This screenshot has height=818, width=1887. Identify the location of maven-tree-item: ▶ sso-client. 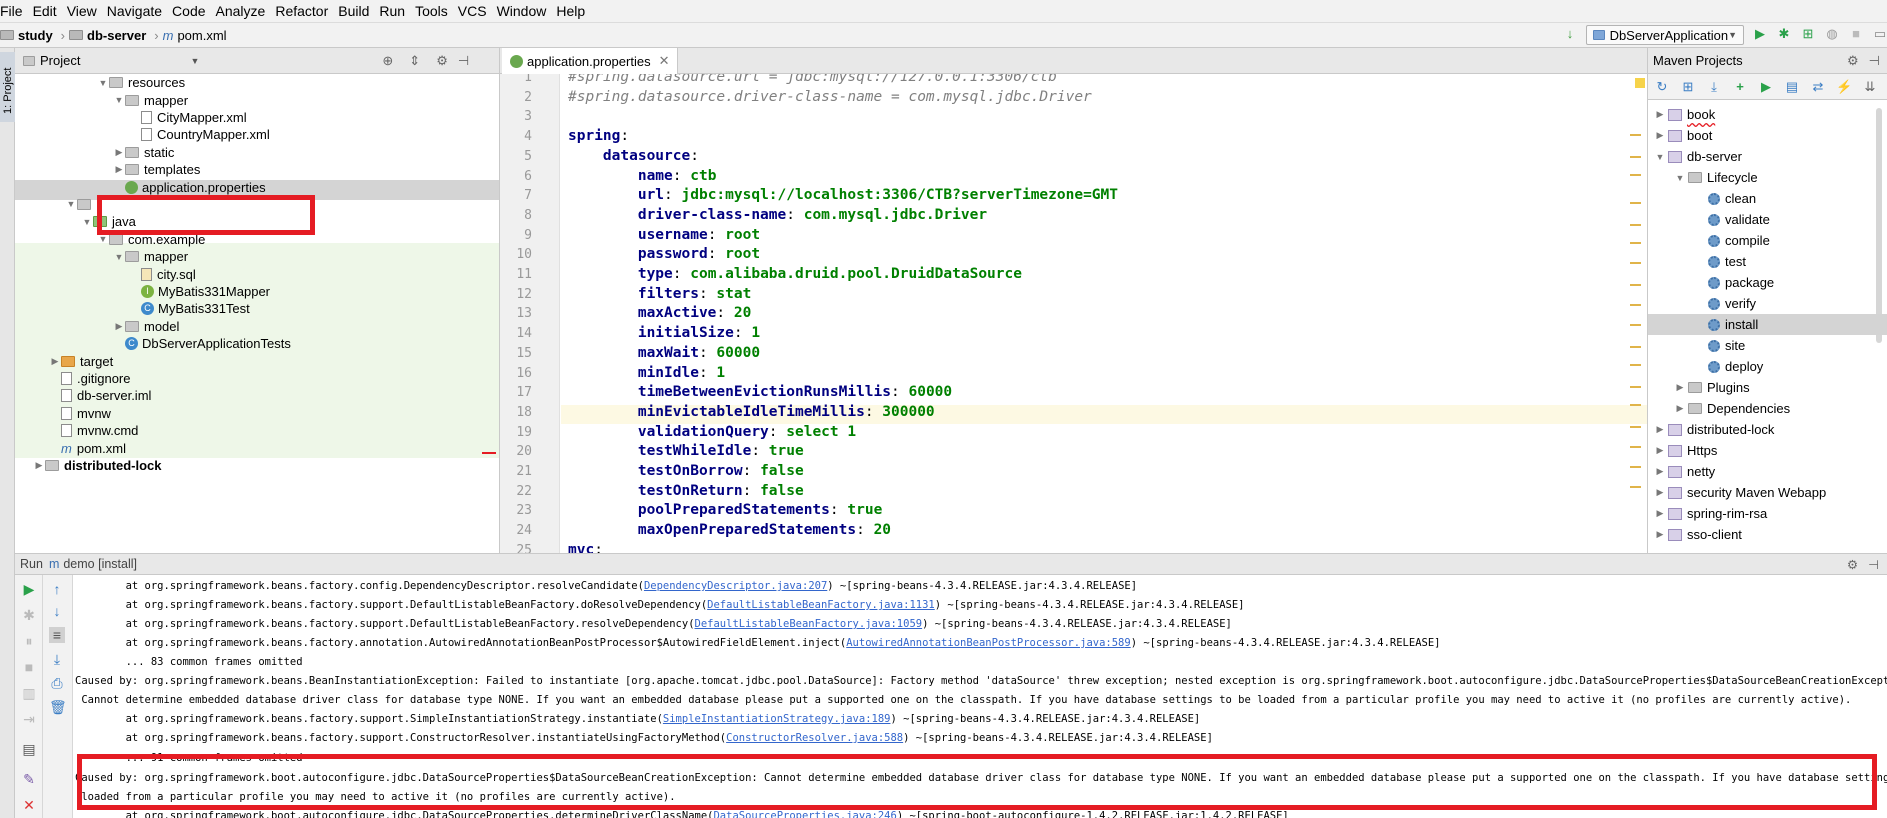
(1767, 534).